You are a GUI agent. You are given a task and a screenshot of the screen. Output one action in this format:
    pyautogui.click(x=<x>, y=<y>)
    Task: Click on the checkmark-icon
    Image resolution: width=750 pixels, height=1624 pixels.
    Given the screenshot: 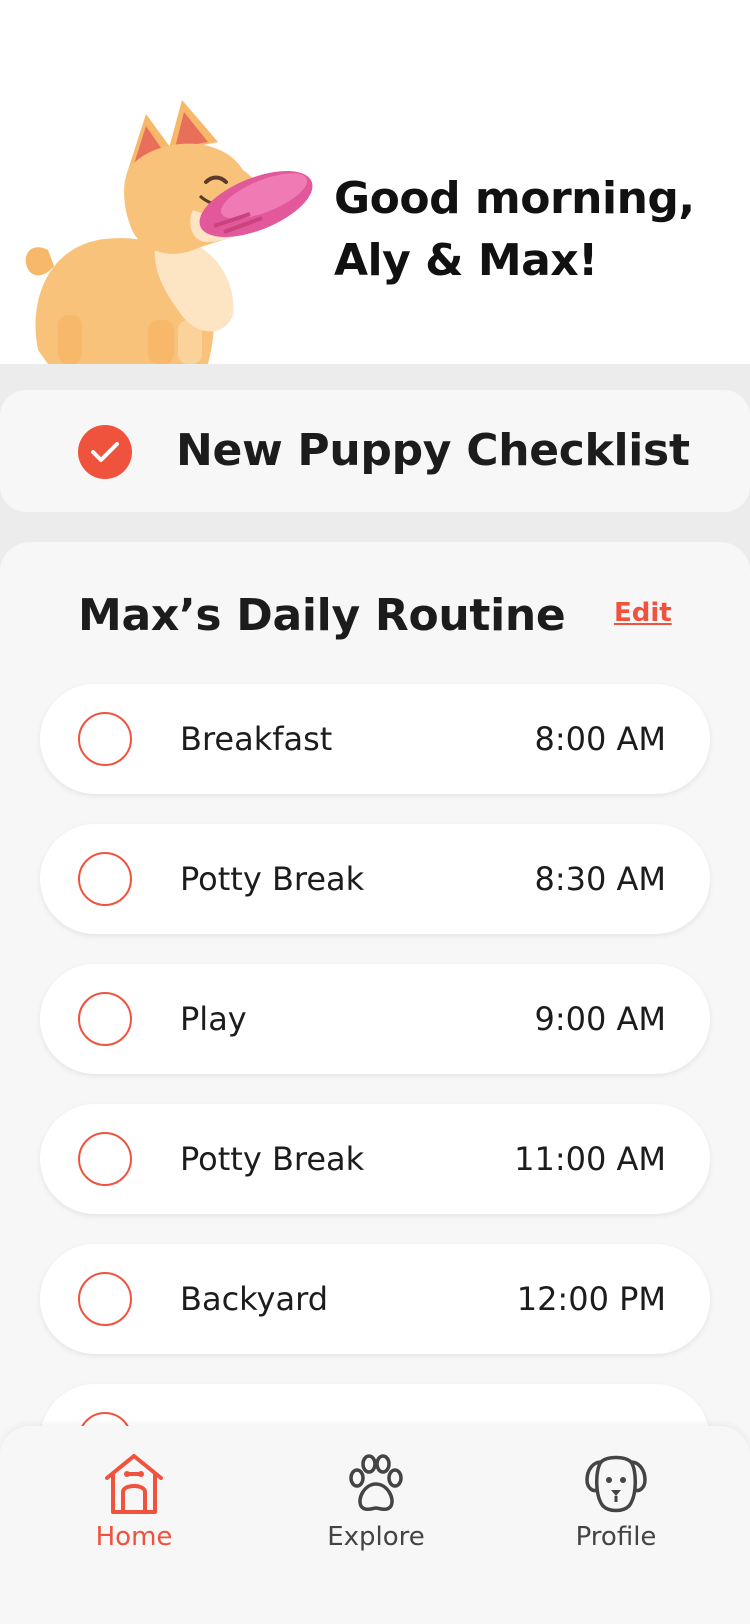 What is the action you would take?
    pyautogui.click(x=105, y=452)
    